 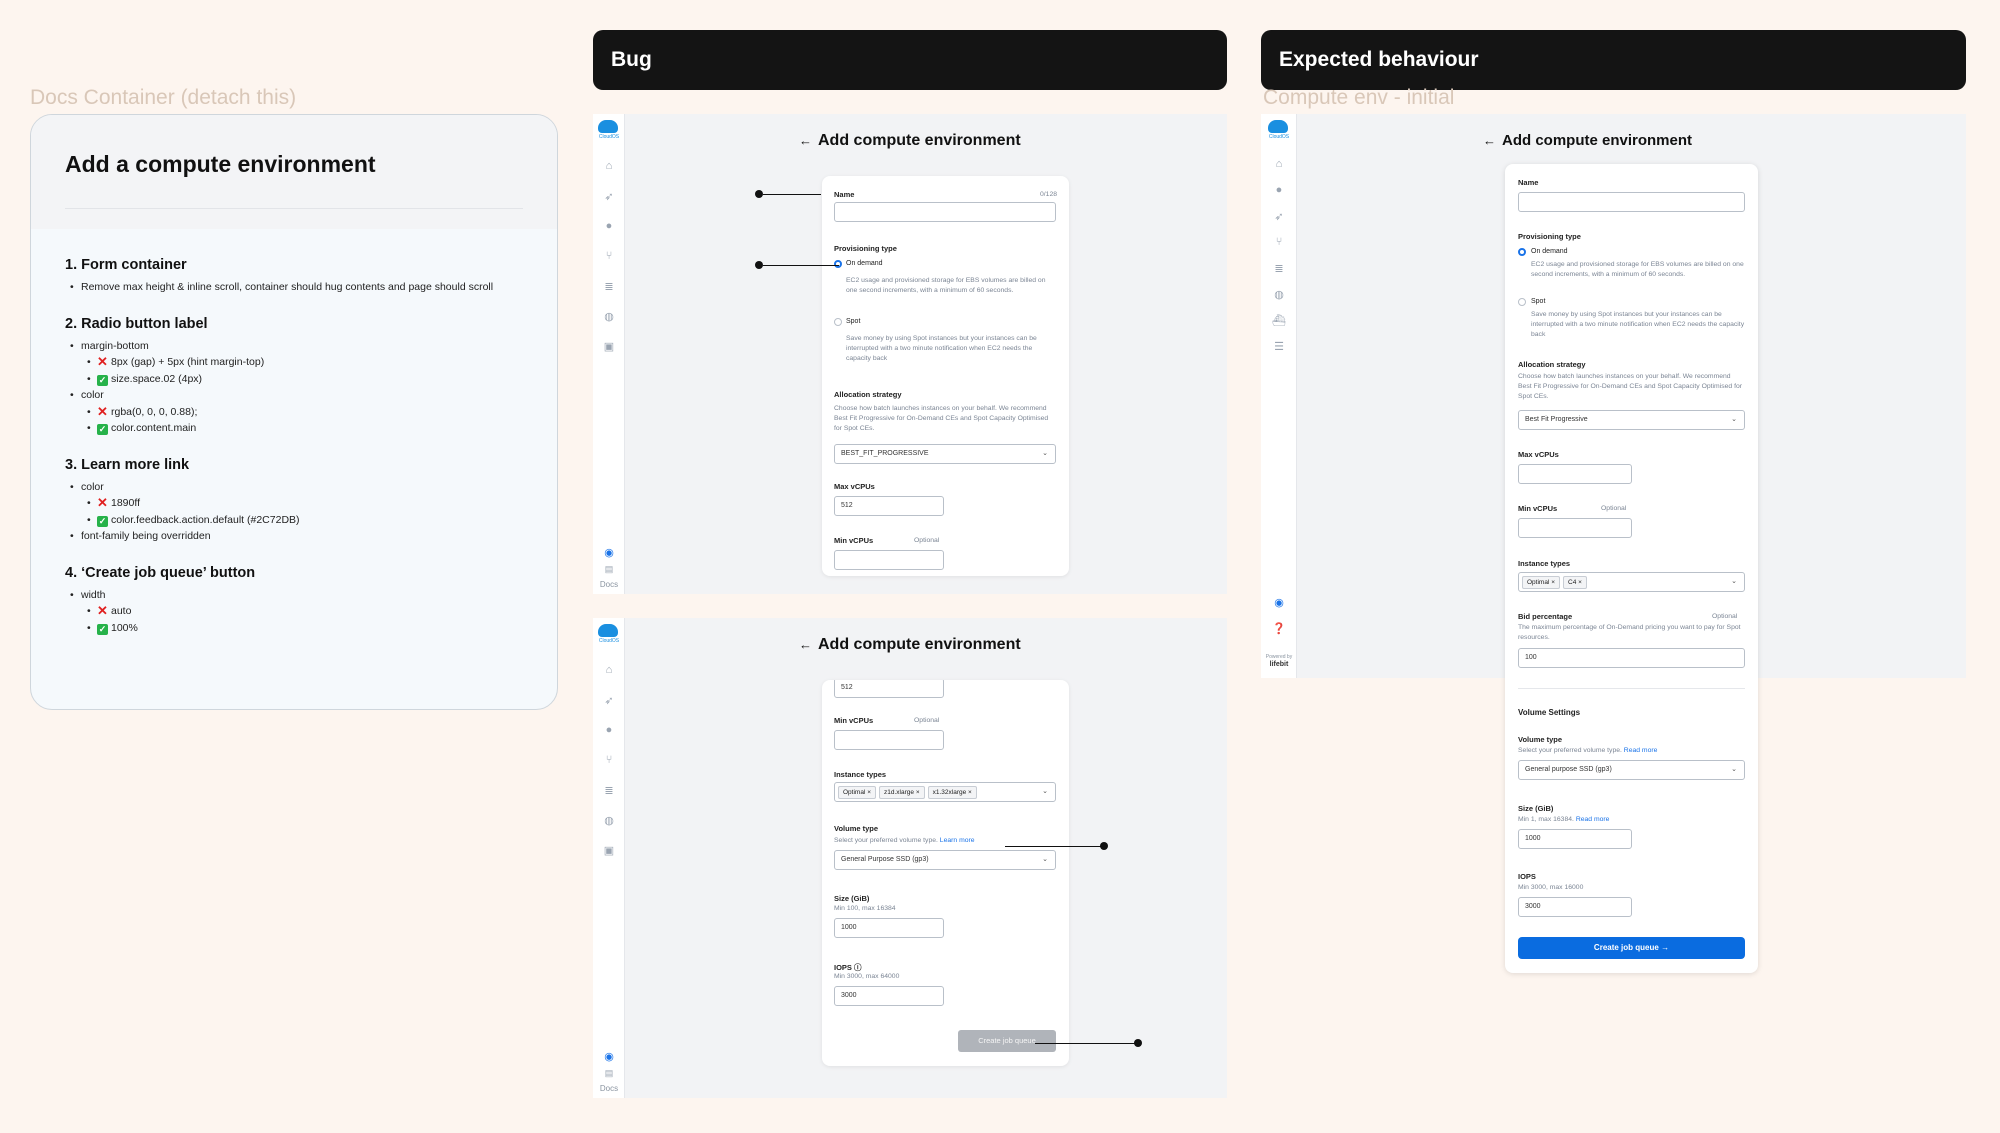 I want to click on name-label: Name, so click(x=844, y=194).